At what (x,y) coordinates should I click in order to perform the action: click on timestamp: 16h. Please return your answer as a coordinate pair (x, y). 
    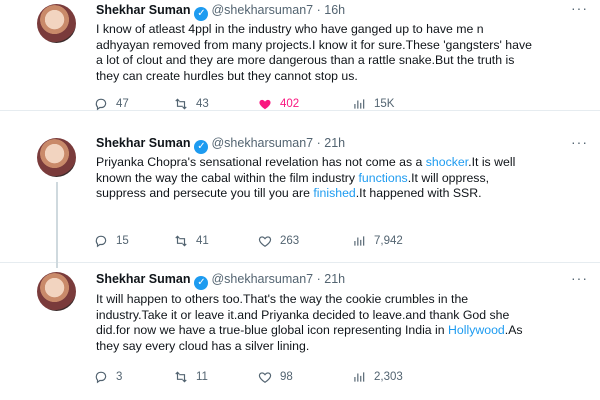
    Looking at the image, I should click on (334, 10).